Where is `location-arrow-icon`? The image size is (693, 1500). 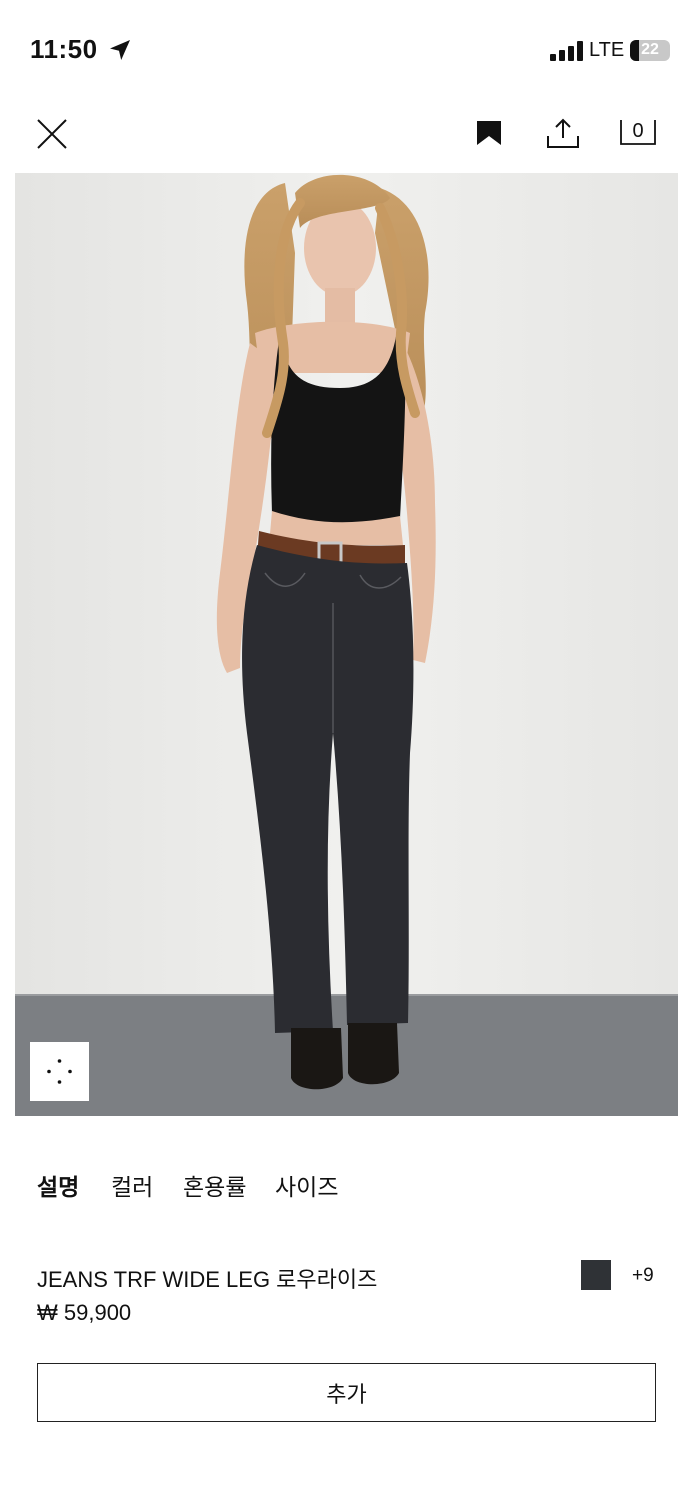 location-arrow-icon is located at coordinates (120, 50).